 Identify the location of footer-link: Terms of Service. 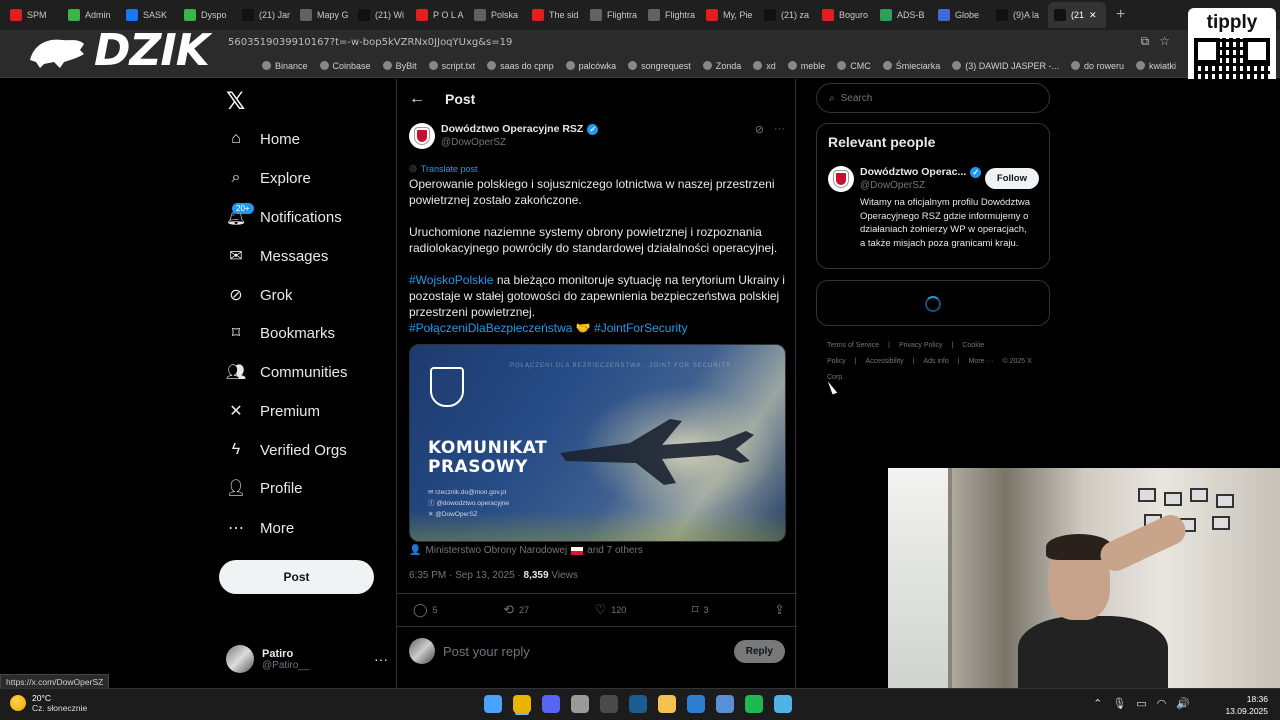
(853, 345).